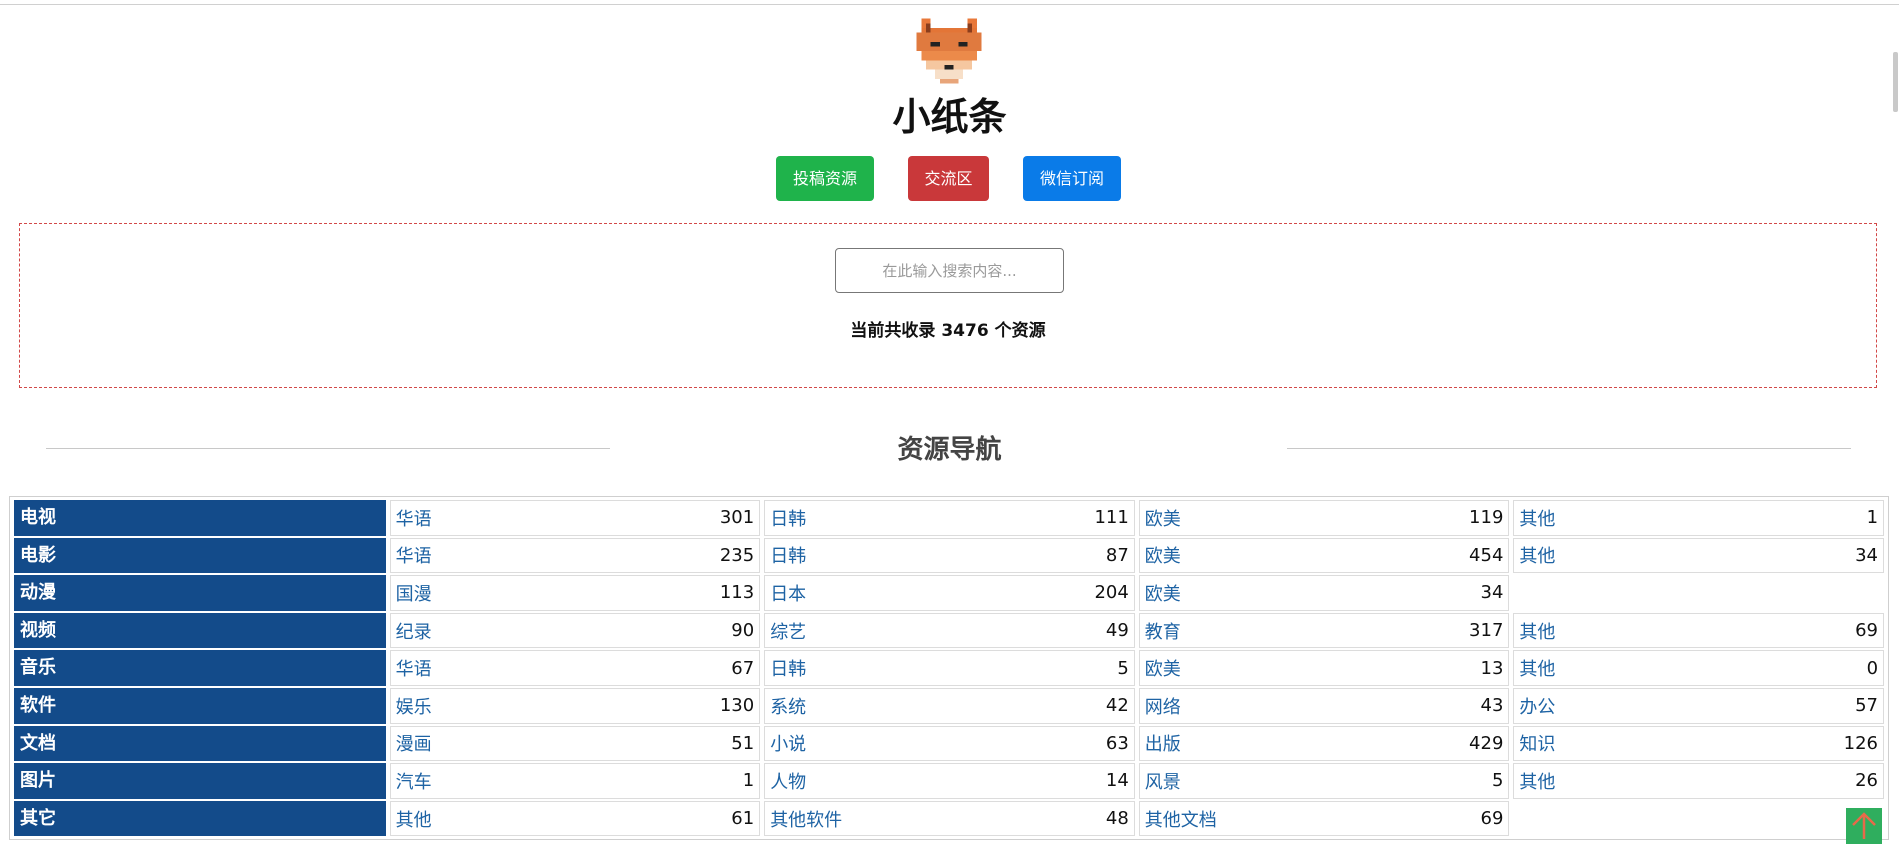 This screenshot has width=1899, height=852. What do you see at coordinates (949, 781) in the screenshot?
I see `nav-link-cell: 人物 14` at bounding box center [949, 781].